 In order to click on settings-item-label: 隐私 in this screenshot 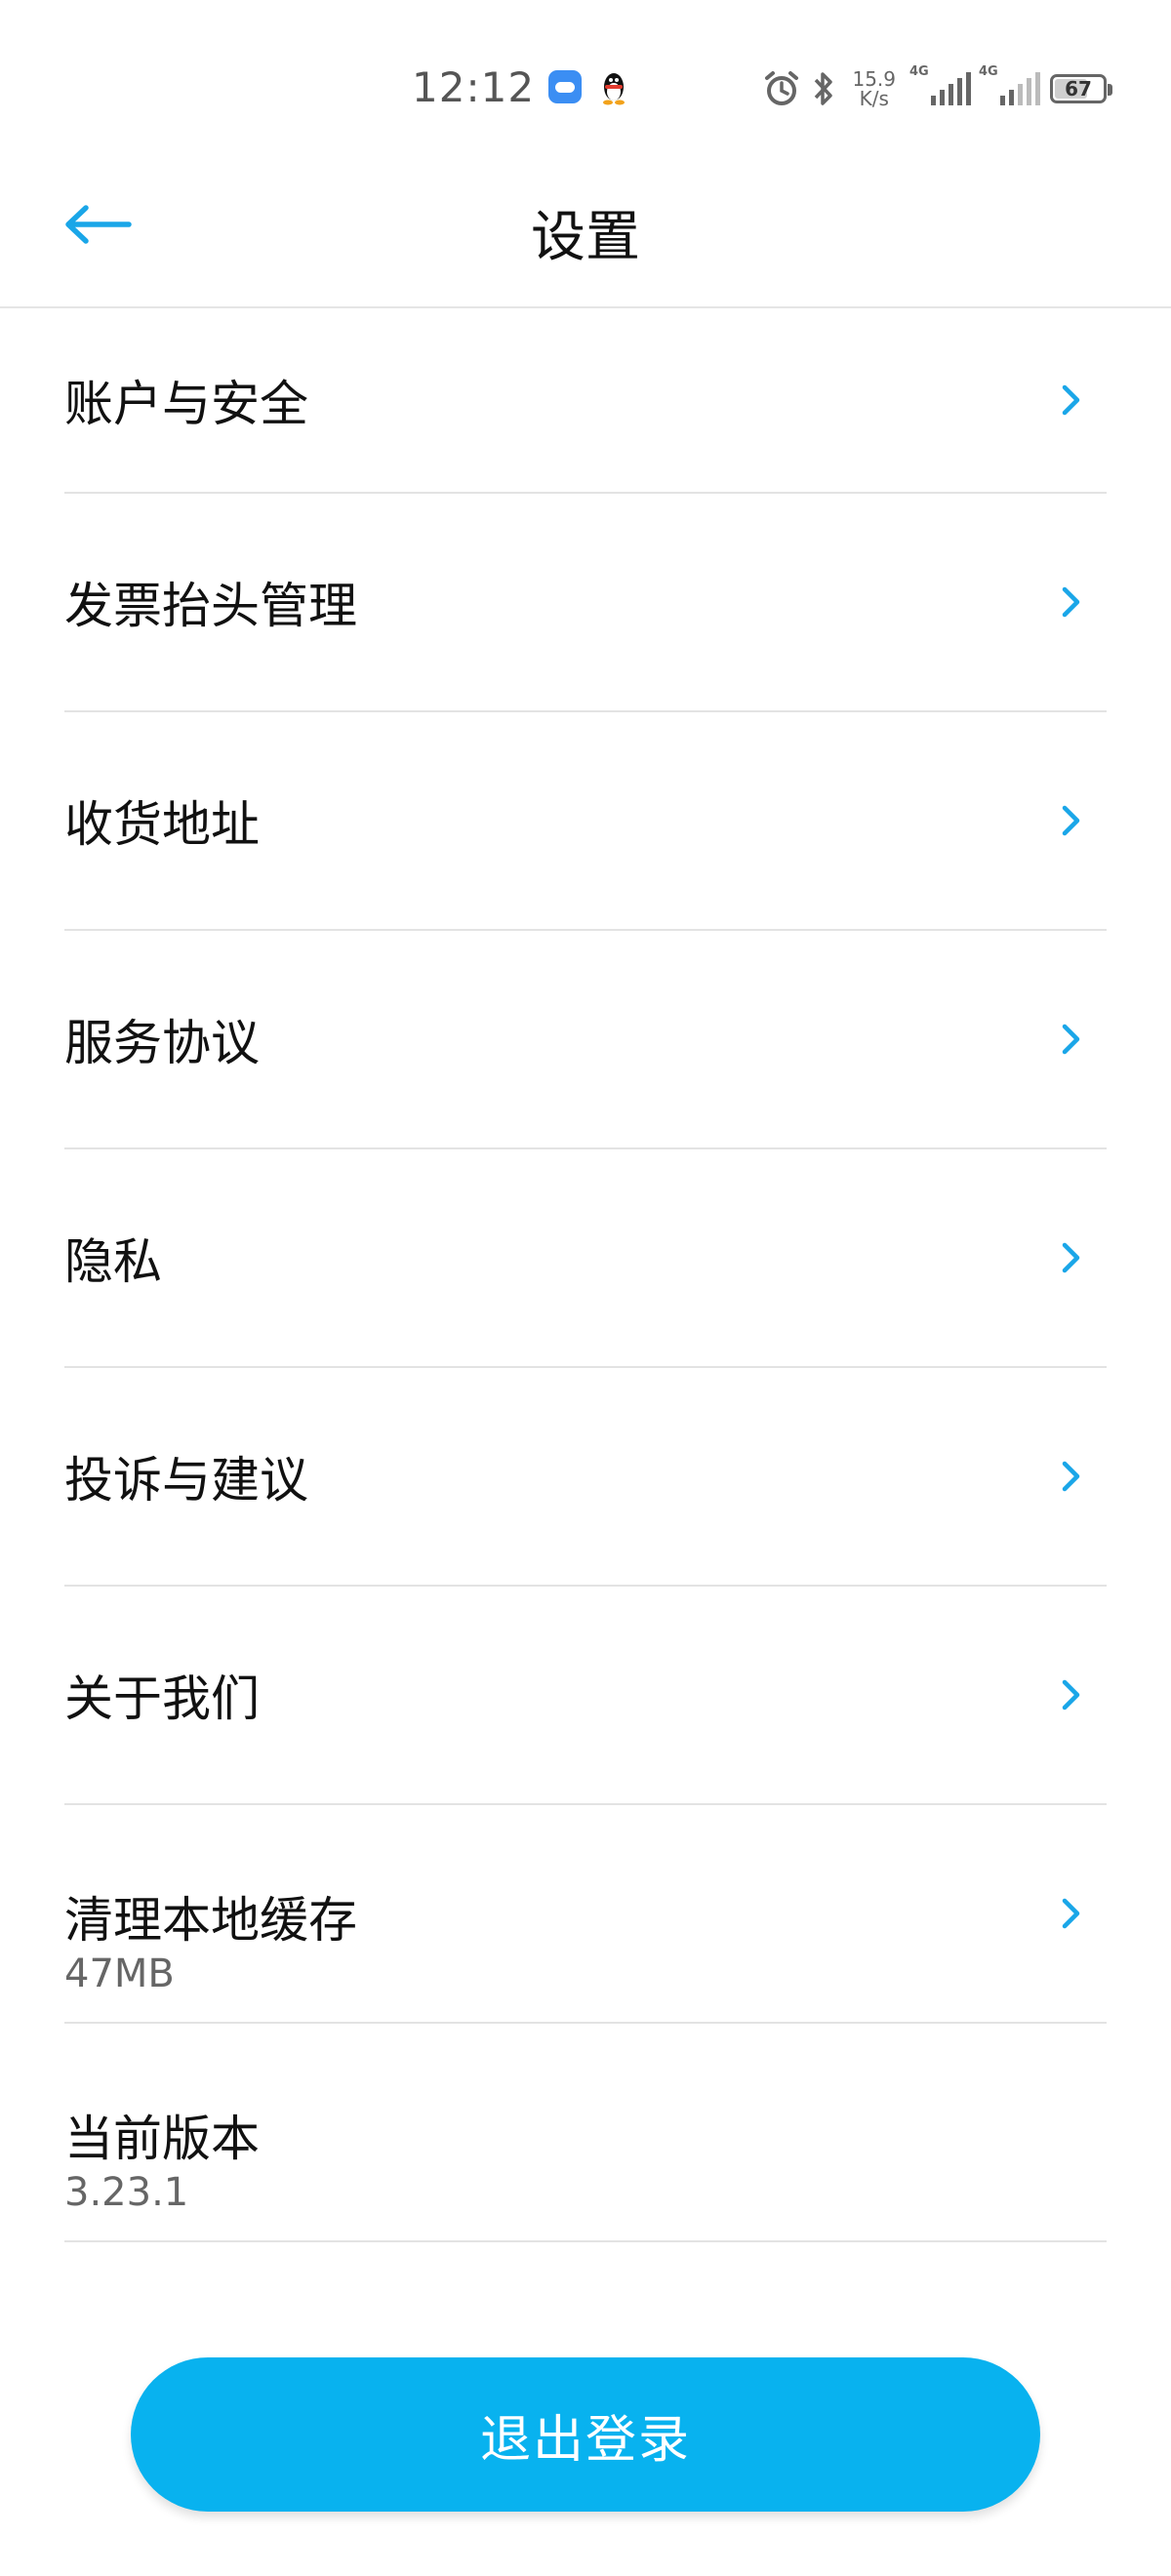, I will do `click(113, 1261)`.